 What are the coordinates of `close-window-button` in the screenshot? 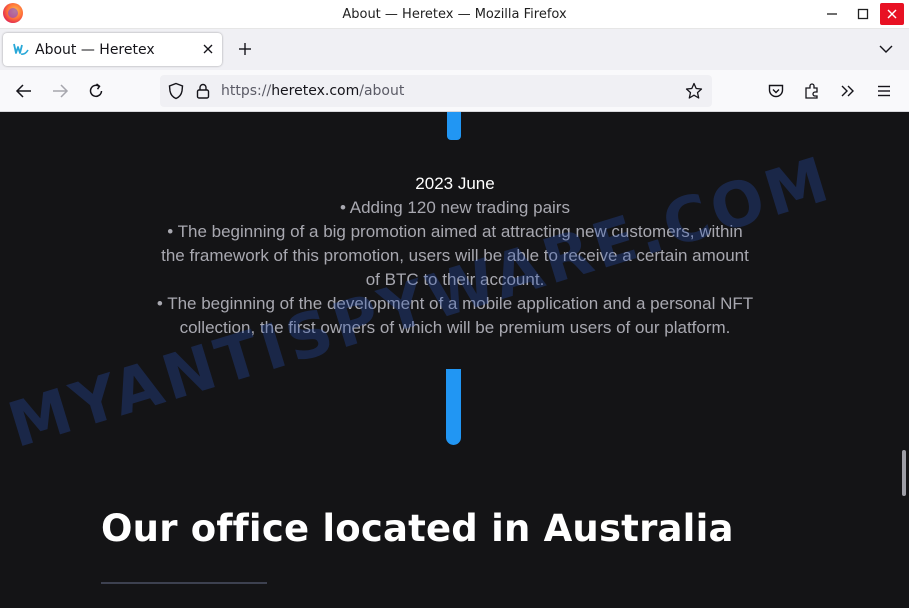 It's located at (892, 14).